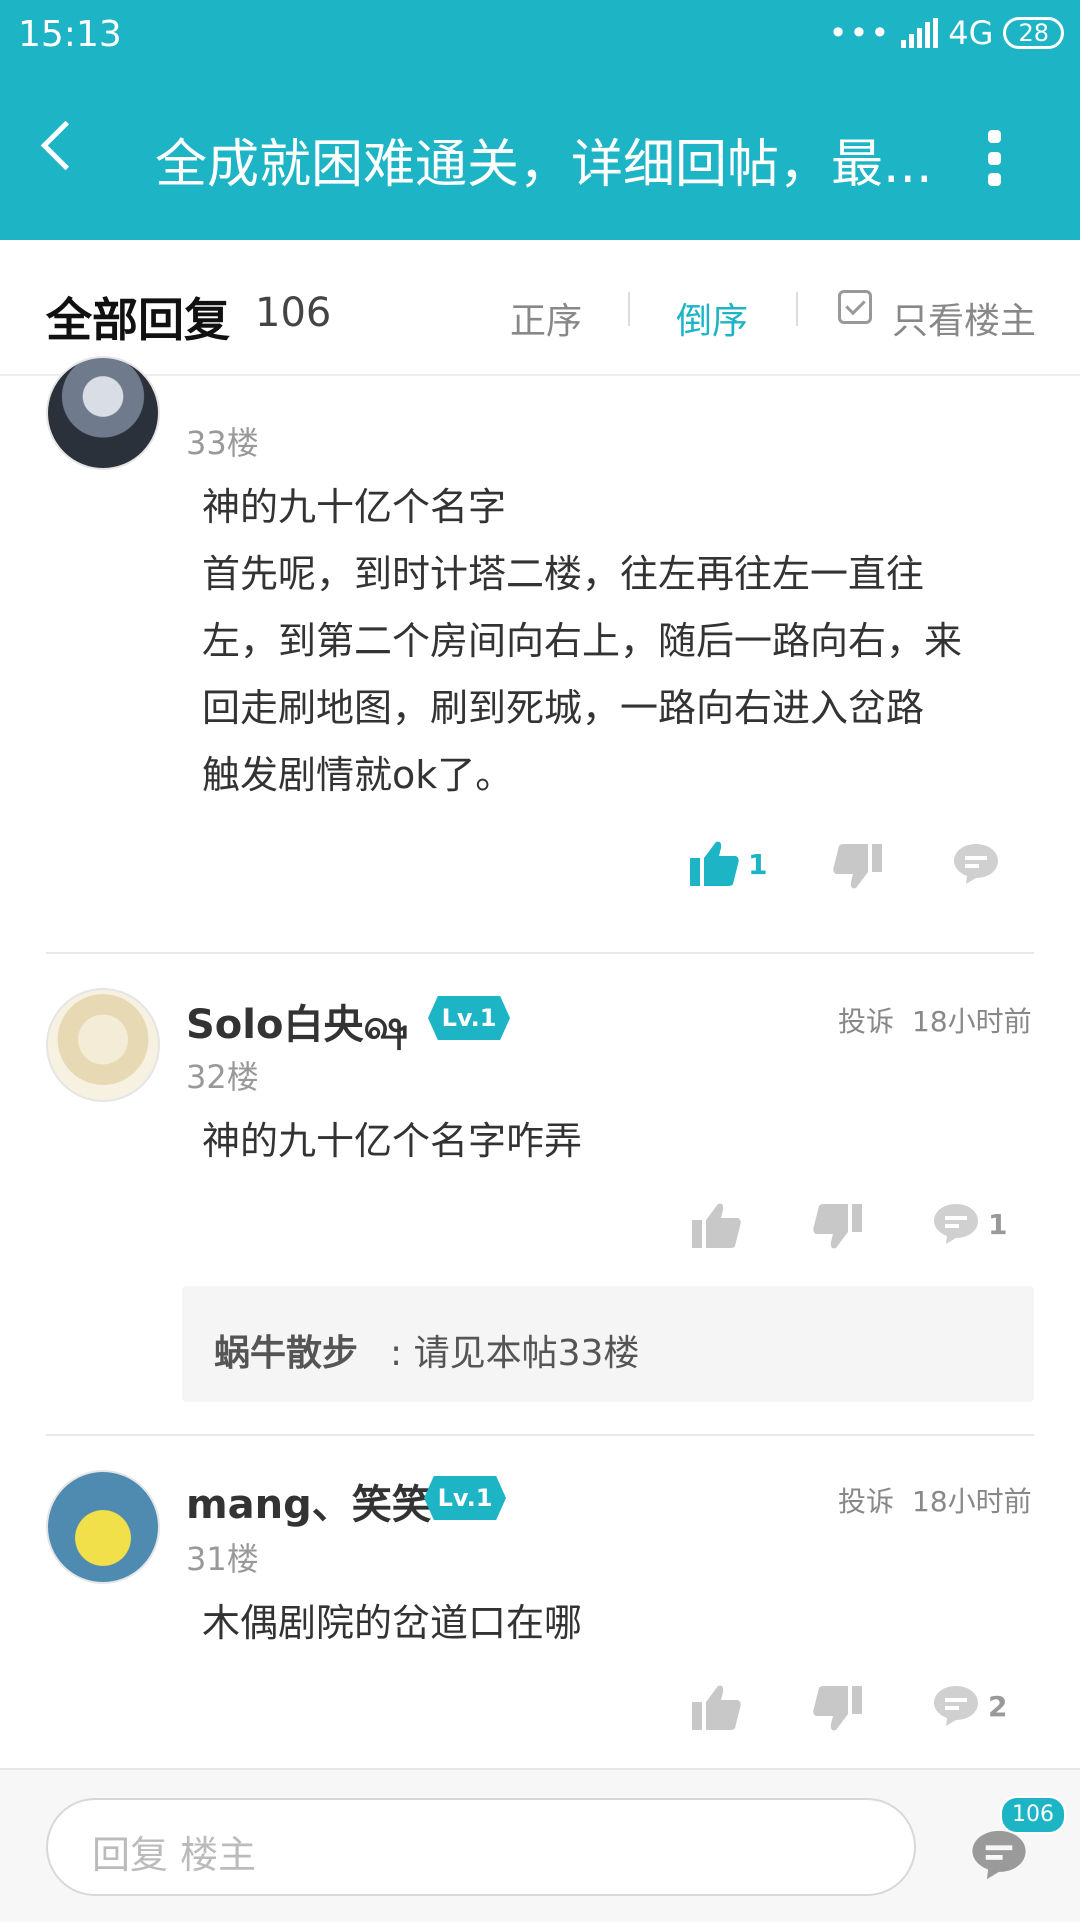 The height and width of the screenshot is (1922, 1080). Describe the element at coordinates (297, 1022) in the screenshot. I see `username: Solo白央ஷ` at that location.